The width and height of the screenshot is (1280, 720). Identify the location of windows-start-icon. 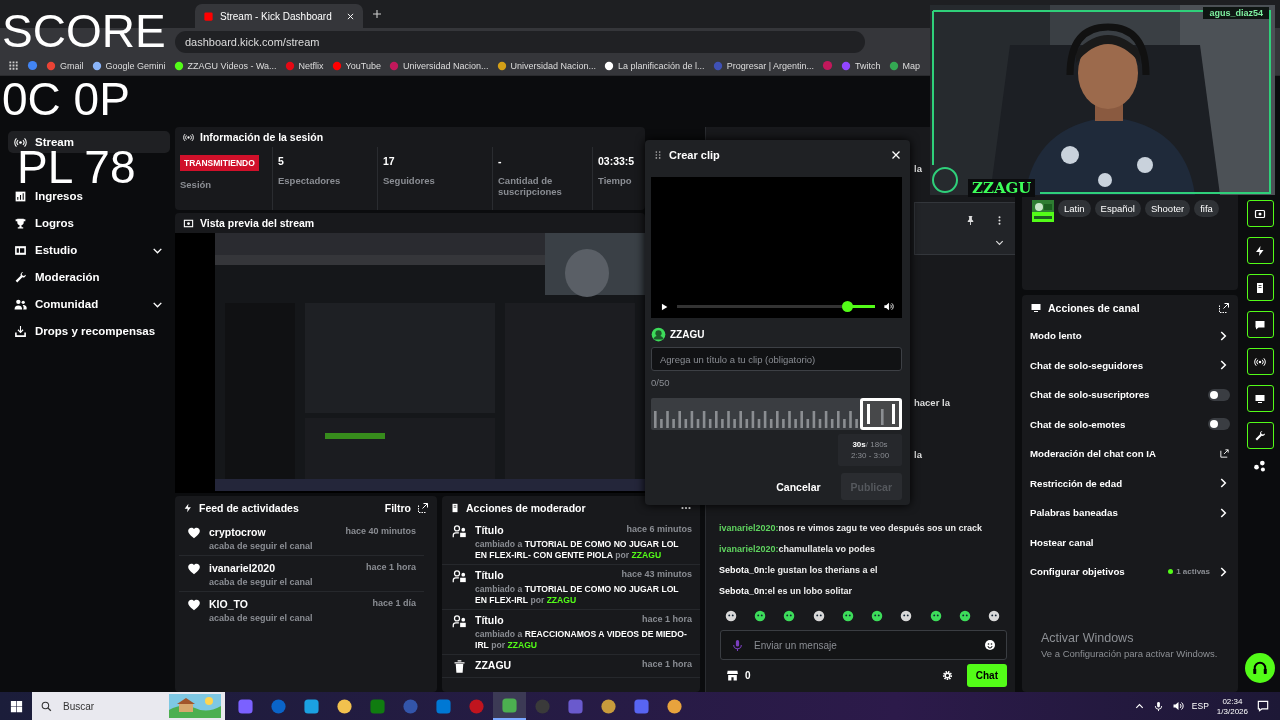
(16, 706).